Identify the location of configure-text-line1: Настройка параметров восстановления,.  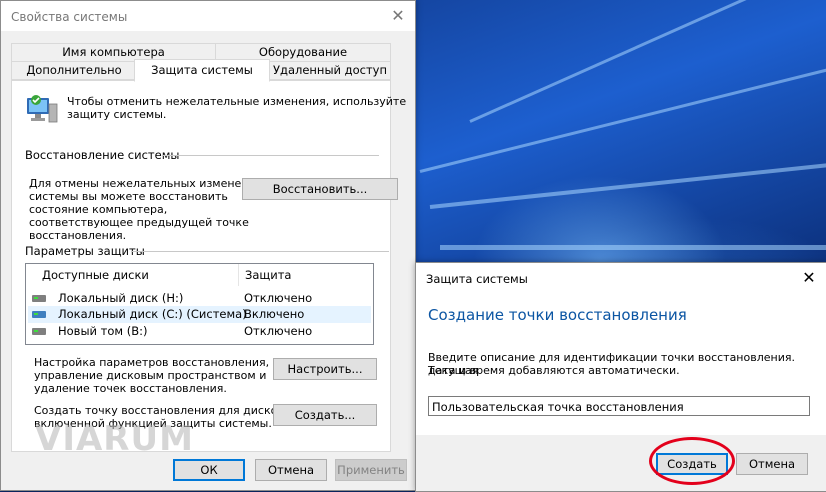
(152, 362).